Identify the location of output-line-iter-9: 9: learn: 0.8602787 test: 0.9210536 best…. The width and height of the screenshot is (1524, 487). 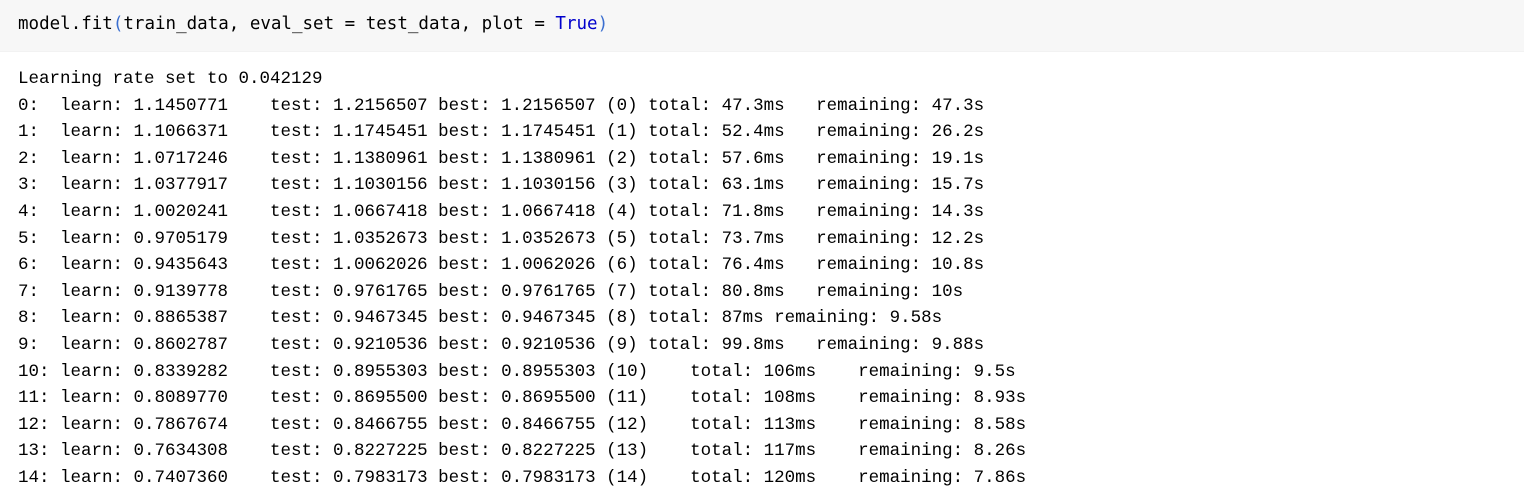
(501, 344).